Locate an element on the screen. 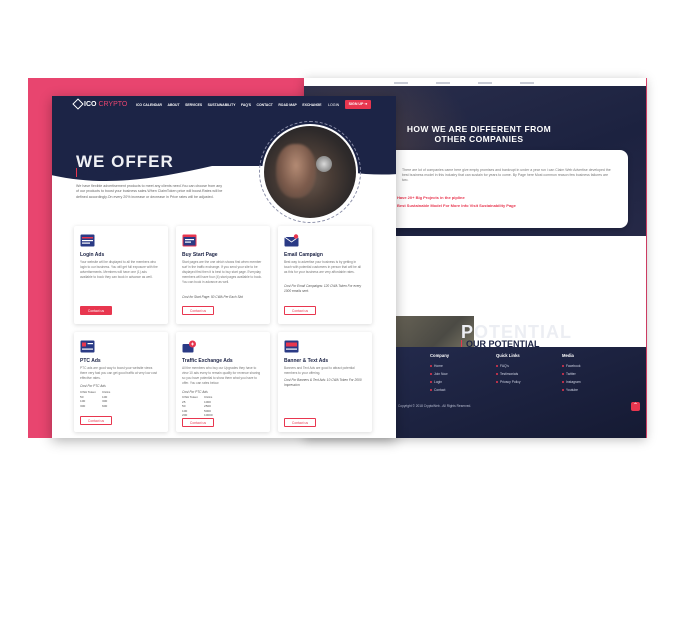 The image size is (700, 632). hero-avatar is located at coordinates (310, 172).